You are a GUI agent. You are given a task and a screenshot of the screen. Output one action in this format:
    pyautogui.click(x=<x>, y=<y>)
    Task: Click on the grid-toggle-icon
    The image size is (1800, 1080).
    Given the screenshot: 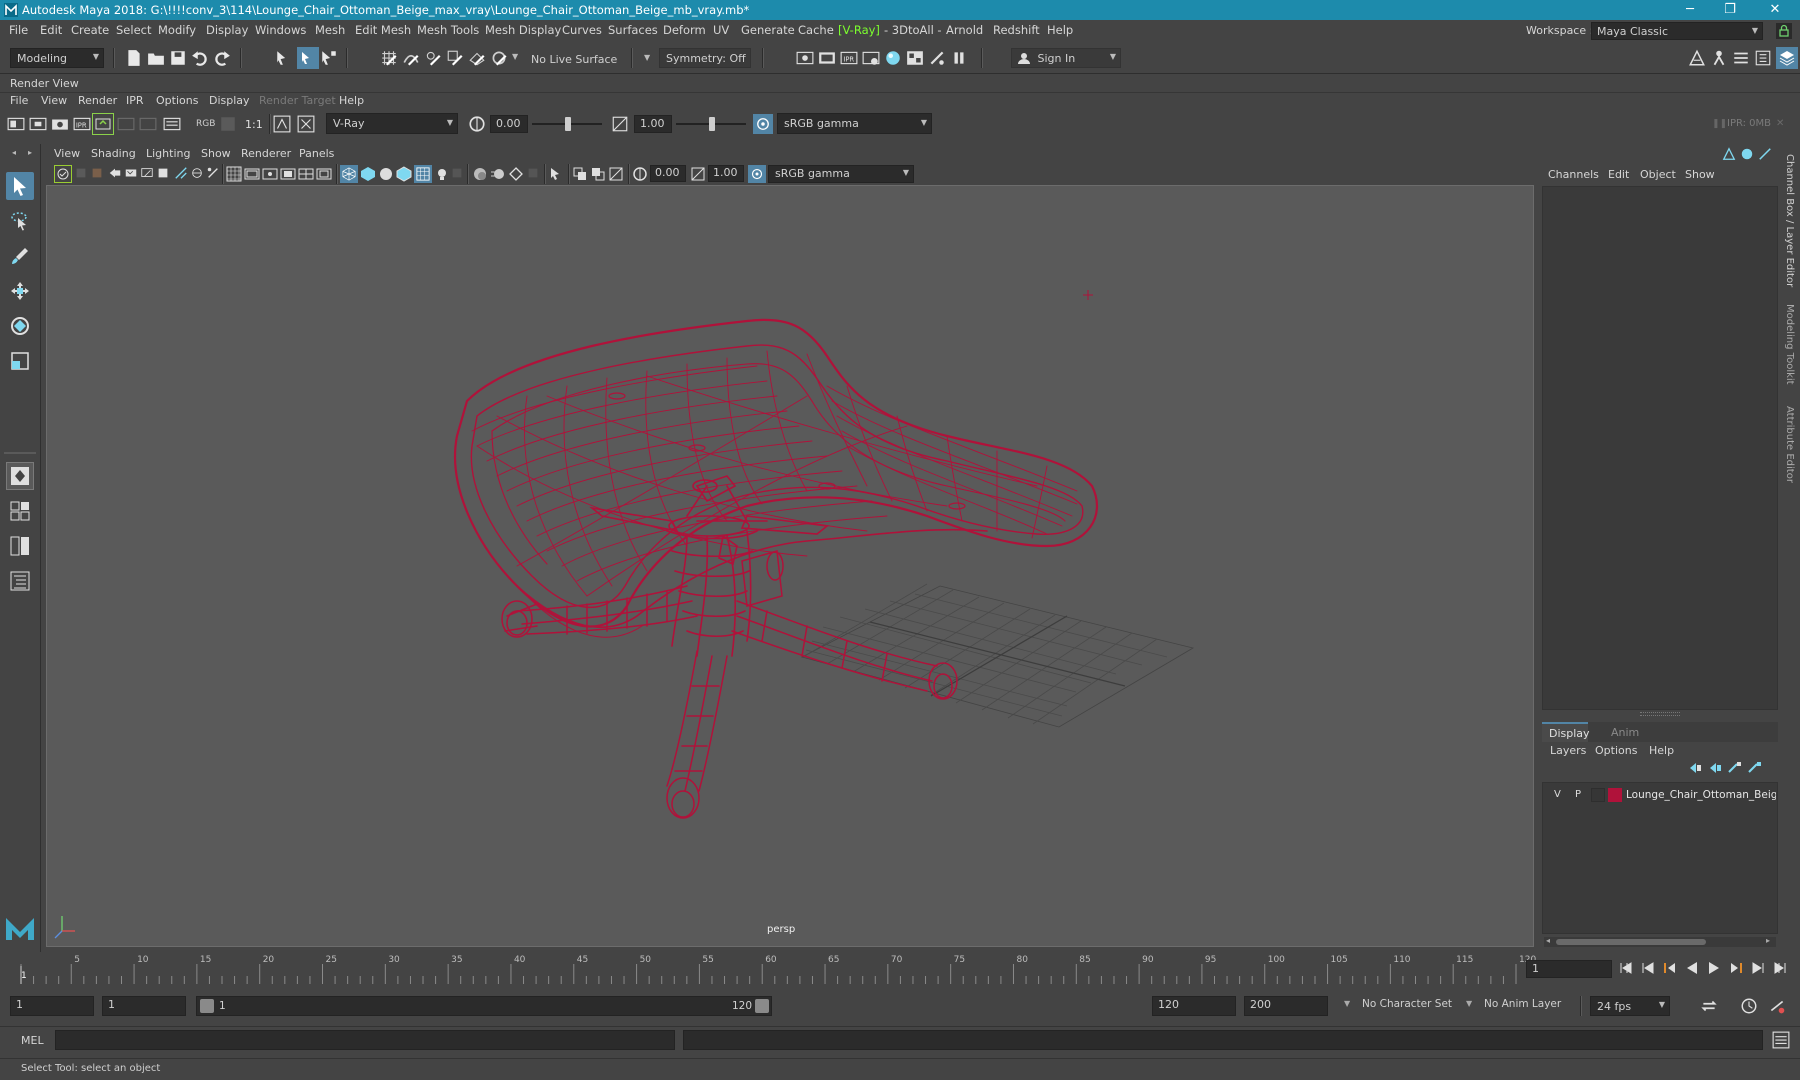 What is the action you would take?
    pyautogui.click(x=234, y=174)
    